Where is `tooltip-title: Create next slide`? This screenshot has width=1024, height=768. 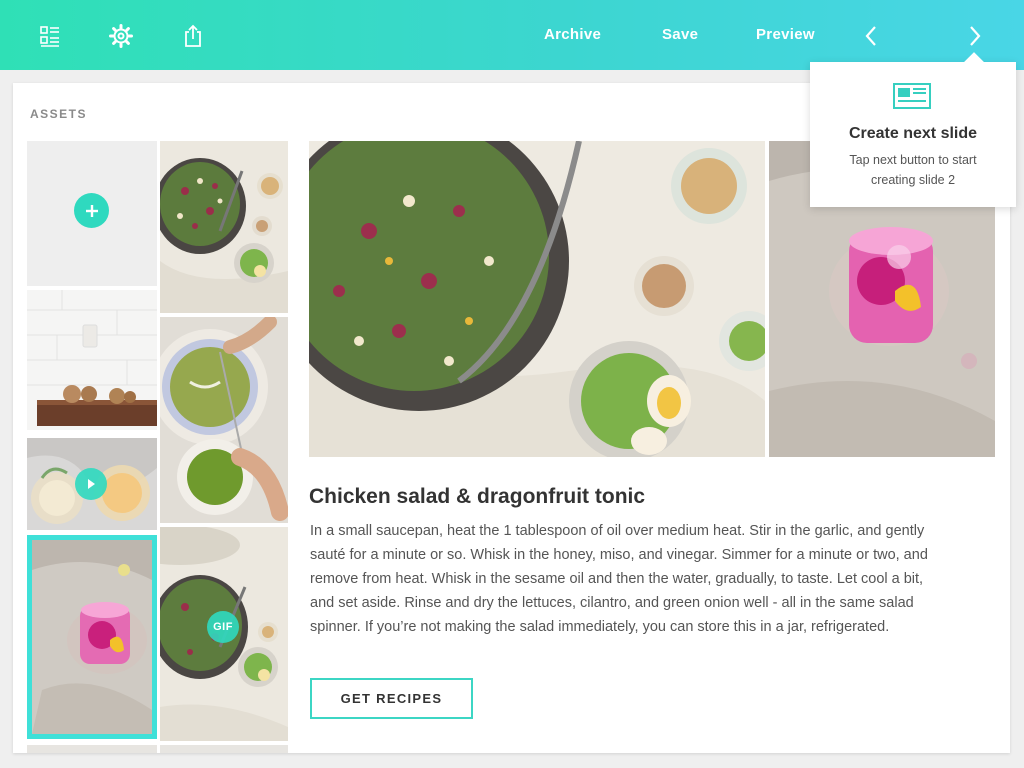 tooltip-title: Create next slide is located at coordinates (913, 133).